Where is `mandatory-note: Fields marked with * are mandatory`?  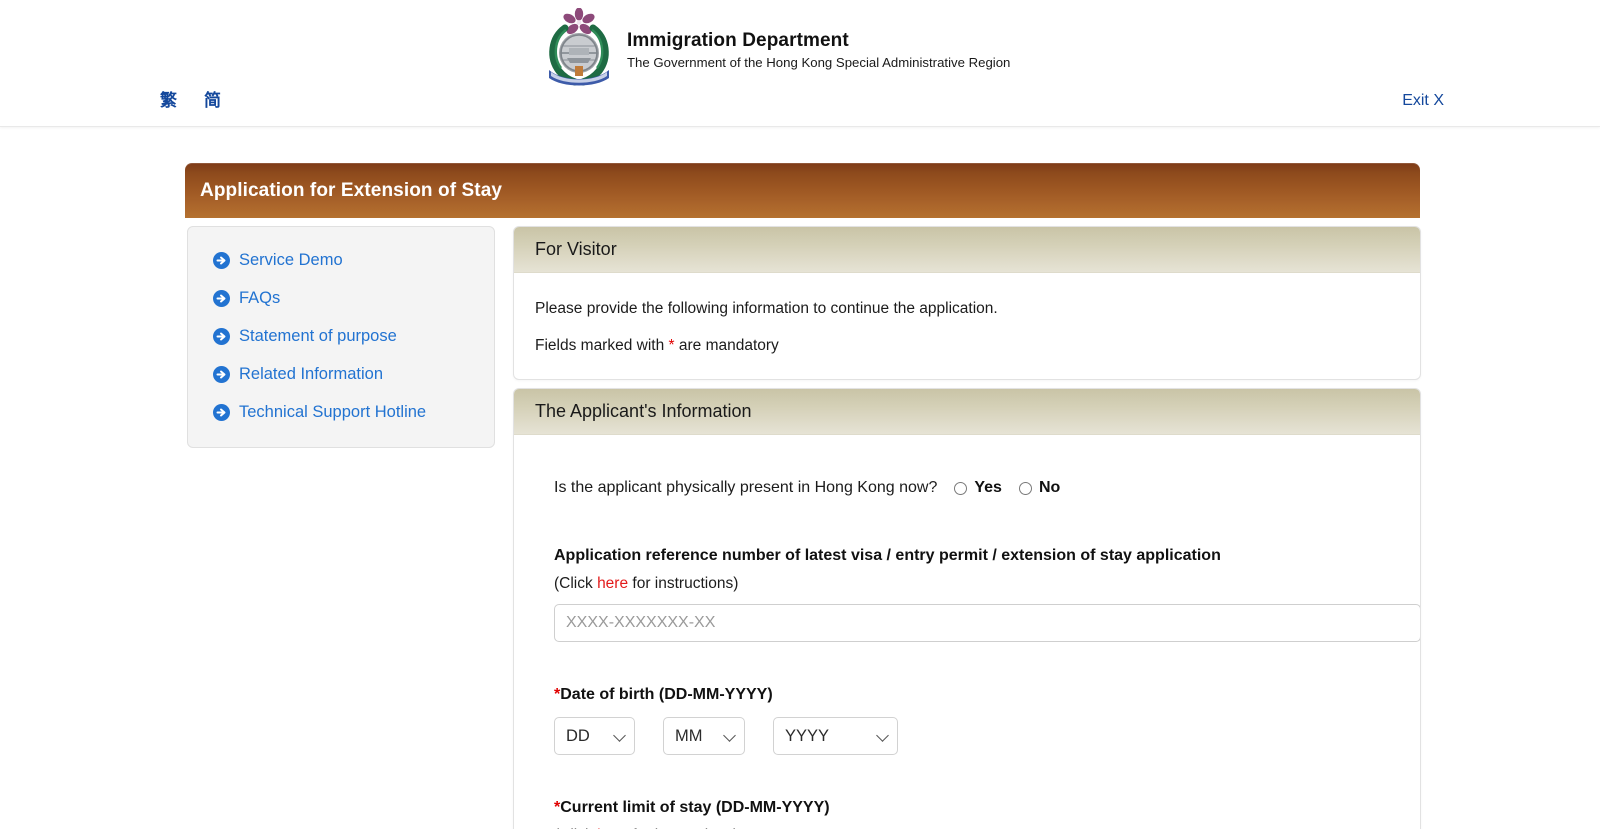
mandatory-note: Fields marked with * are mandatory is located at coordinates (967, 346).